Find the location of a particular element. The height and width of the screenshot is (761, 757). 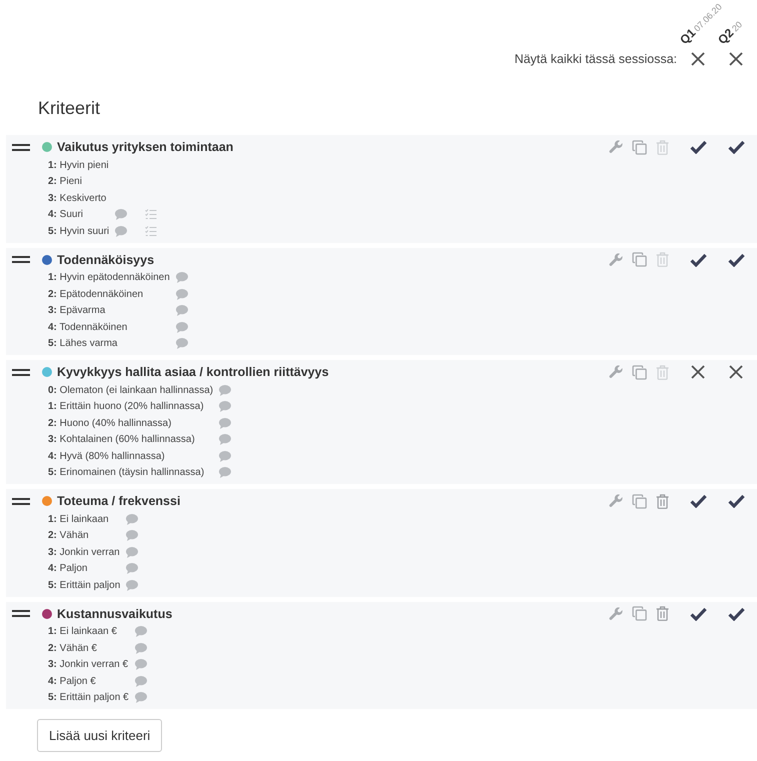

level-label: 3: Jonkin verran € is located at coordinates (88, 664).